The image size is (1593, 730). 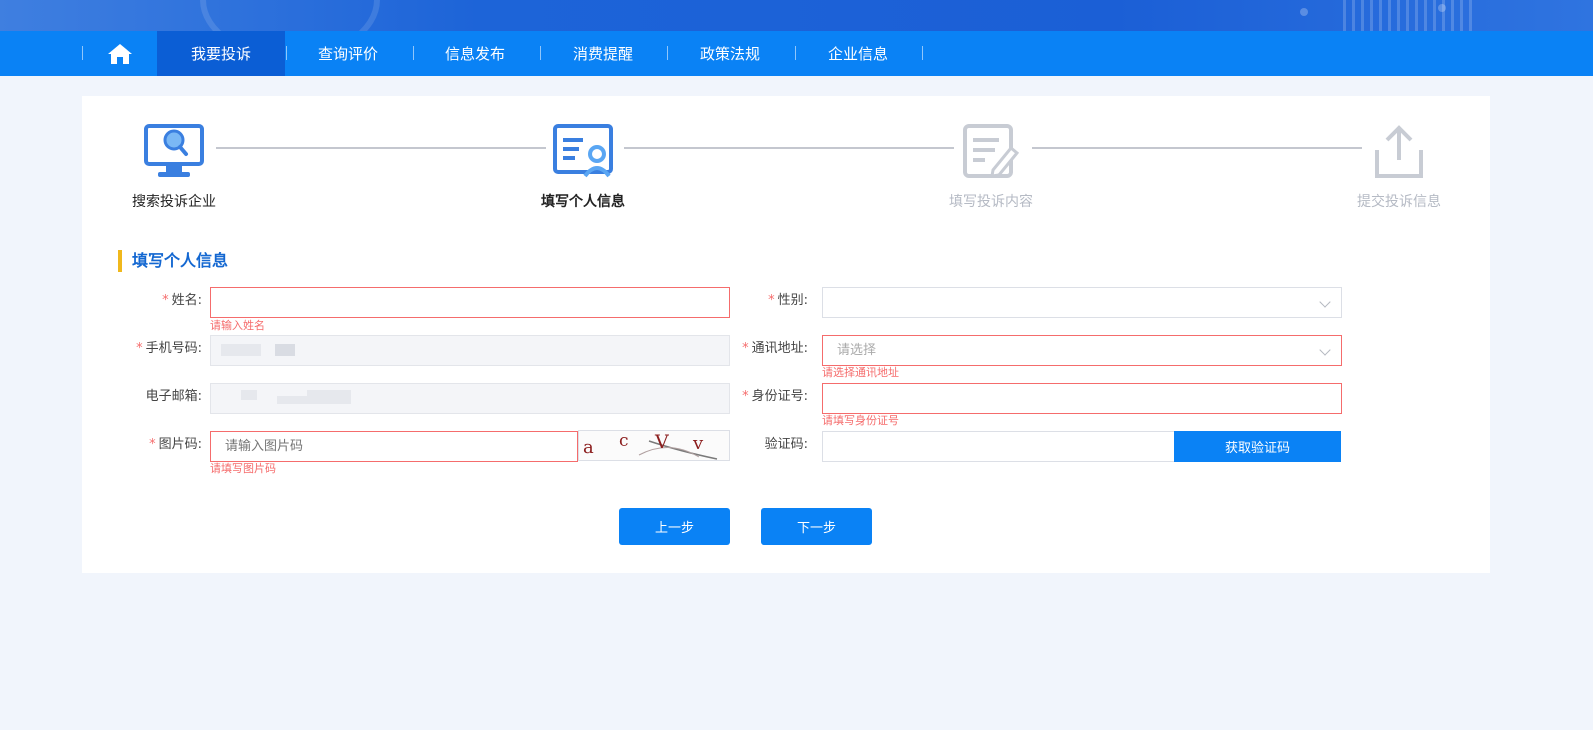 What do you see at coordinates (237, 325) in the screenshot?
I see `name-error: 请输入姓名` at bounding box center [237, 325].